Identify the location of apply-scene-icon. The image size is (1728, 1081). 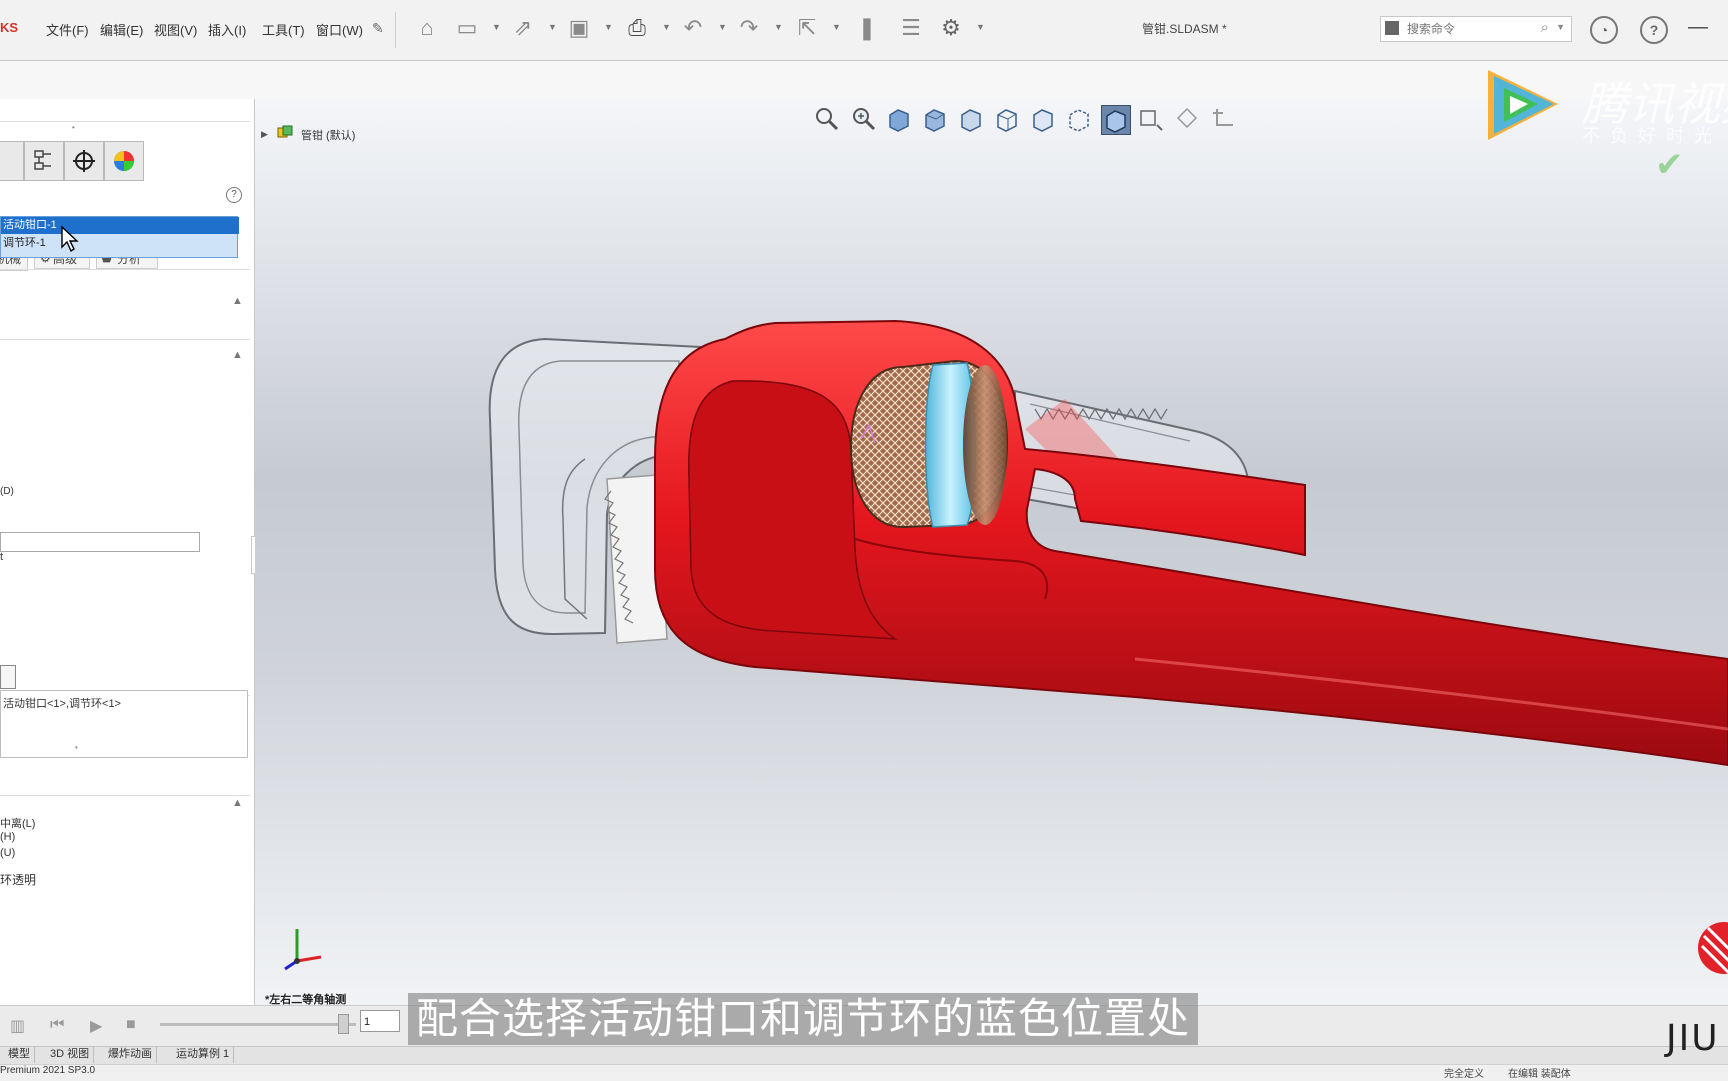
(1187, 119).